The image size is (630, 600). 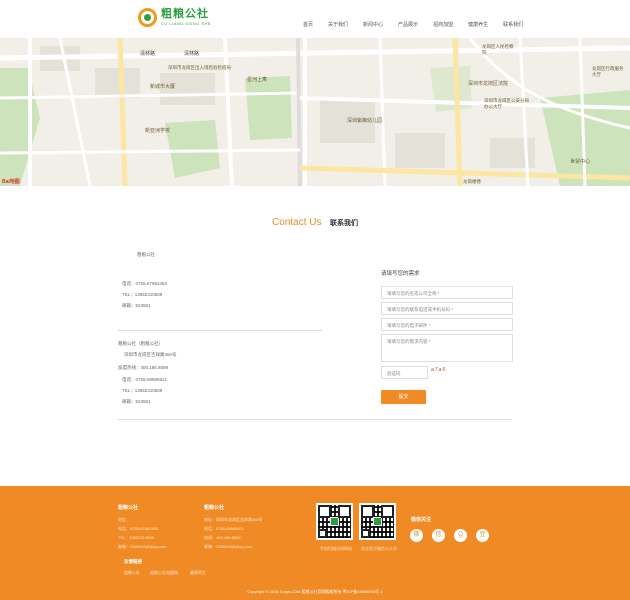 I want to click on footer-col2-line: 电话：0755-89985821, so click(x=224, y=528).